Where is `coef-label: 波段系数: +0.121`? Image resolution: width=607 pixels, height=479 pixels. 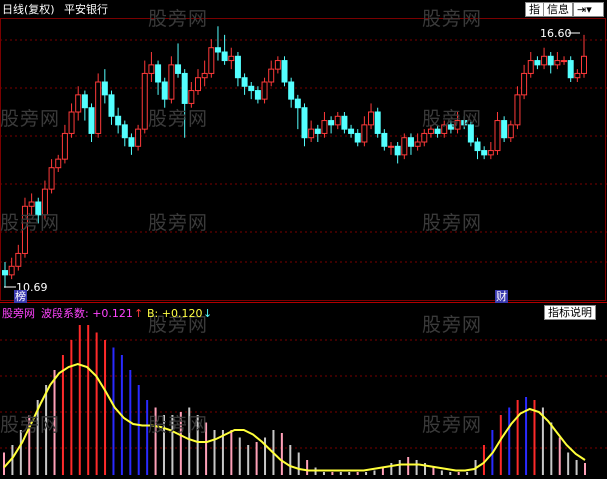
coef-label: 波段系数: +0.121 is located at coordinates (87, 313).